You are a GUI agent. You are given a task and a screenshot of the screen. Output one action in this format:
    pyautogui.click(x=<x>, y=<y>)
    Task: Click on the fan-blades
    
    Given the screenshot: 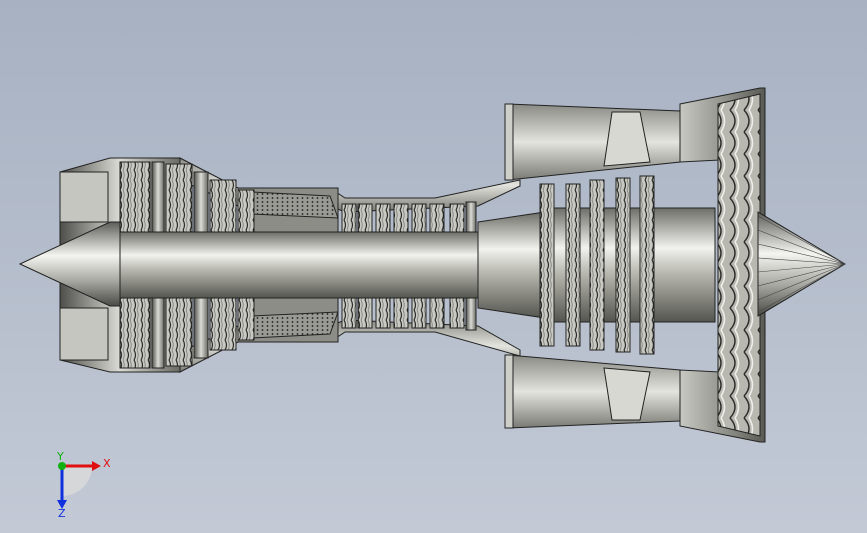 What is the action you would take?
    pyautogui.click(x=739, y=265)
    